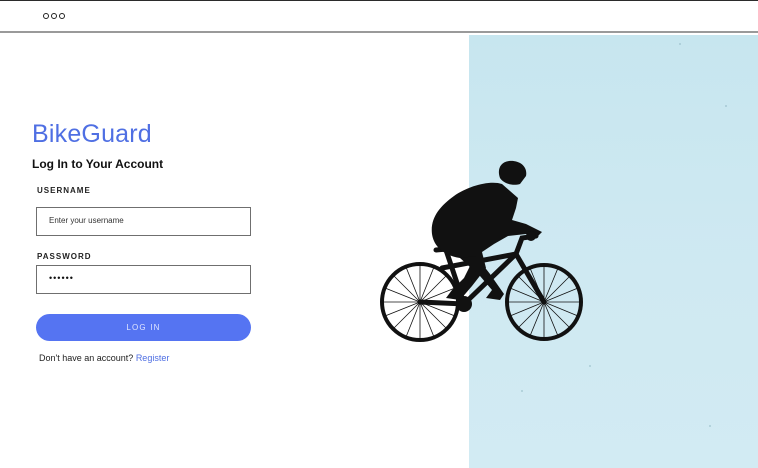  I want to click on username-label: USERNAME, so click(64, 190).